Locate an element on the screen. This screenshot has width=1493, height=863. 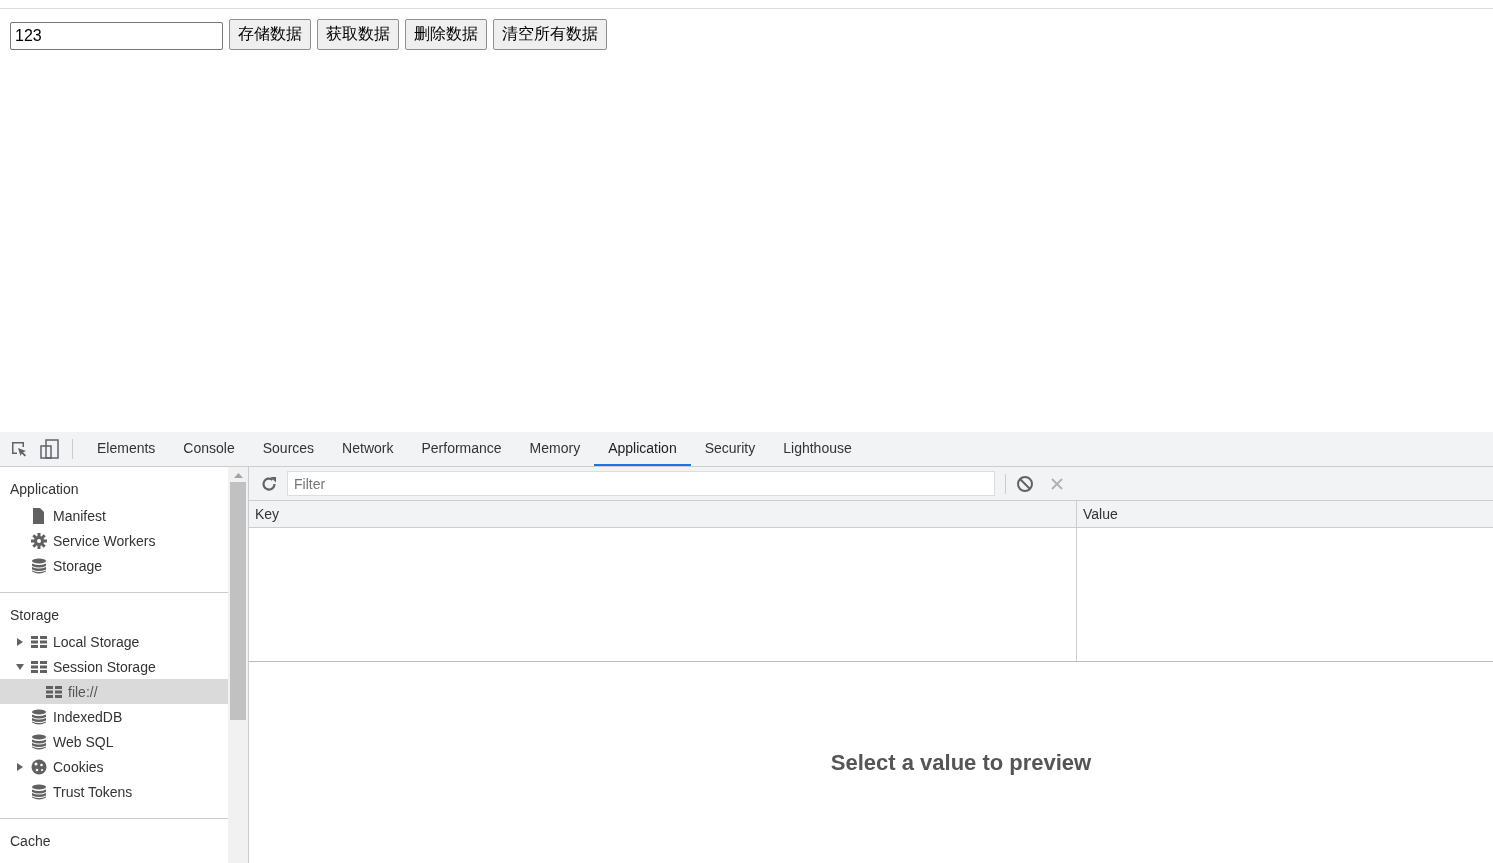
sidebar-item: Service Workers is located at coordinates (114, 540).